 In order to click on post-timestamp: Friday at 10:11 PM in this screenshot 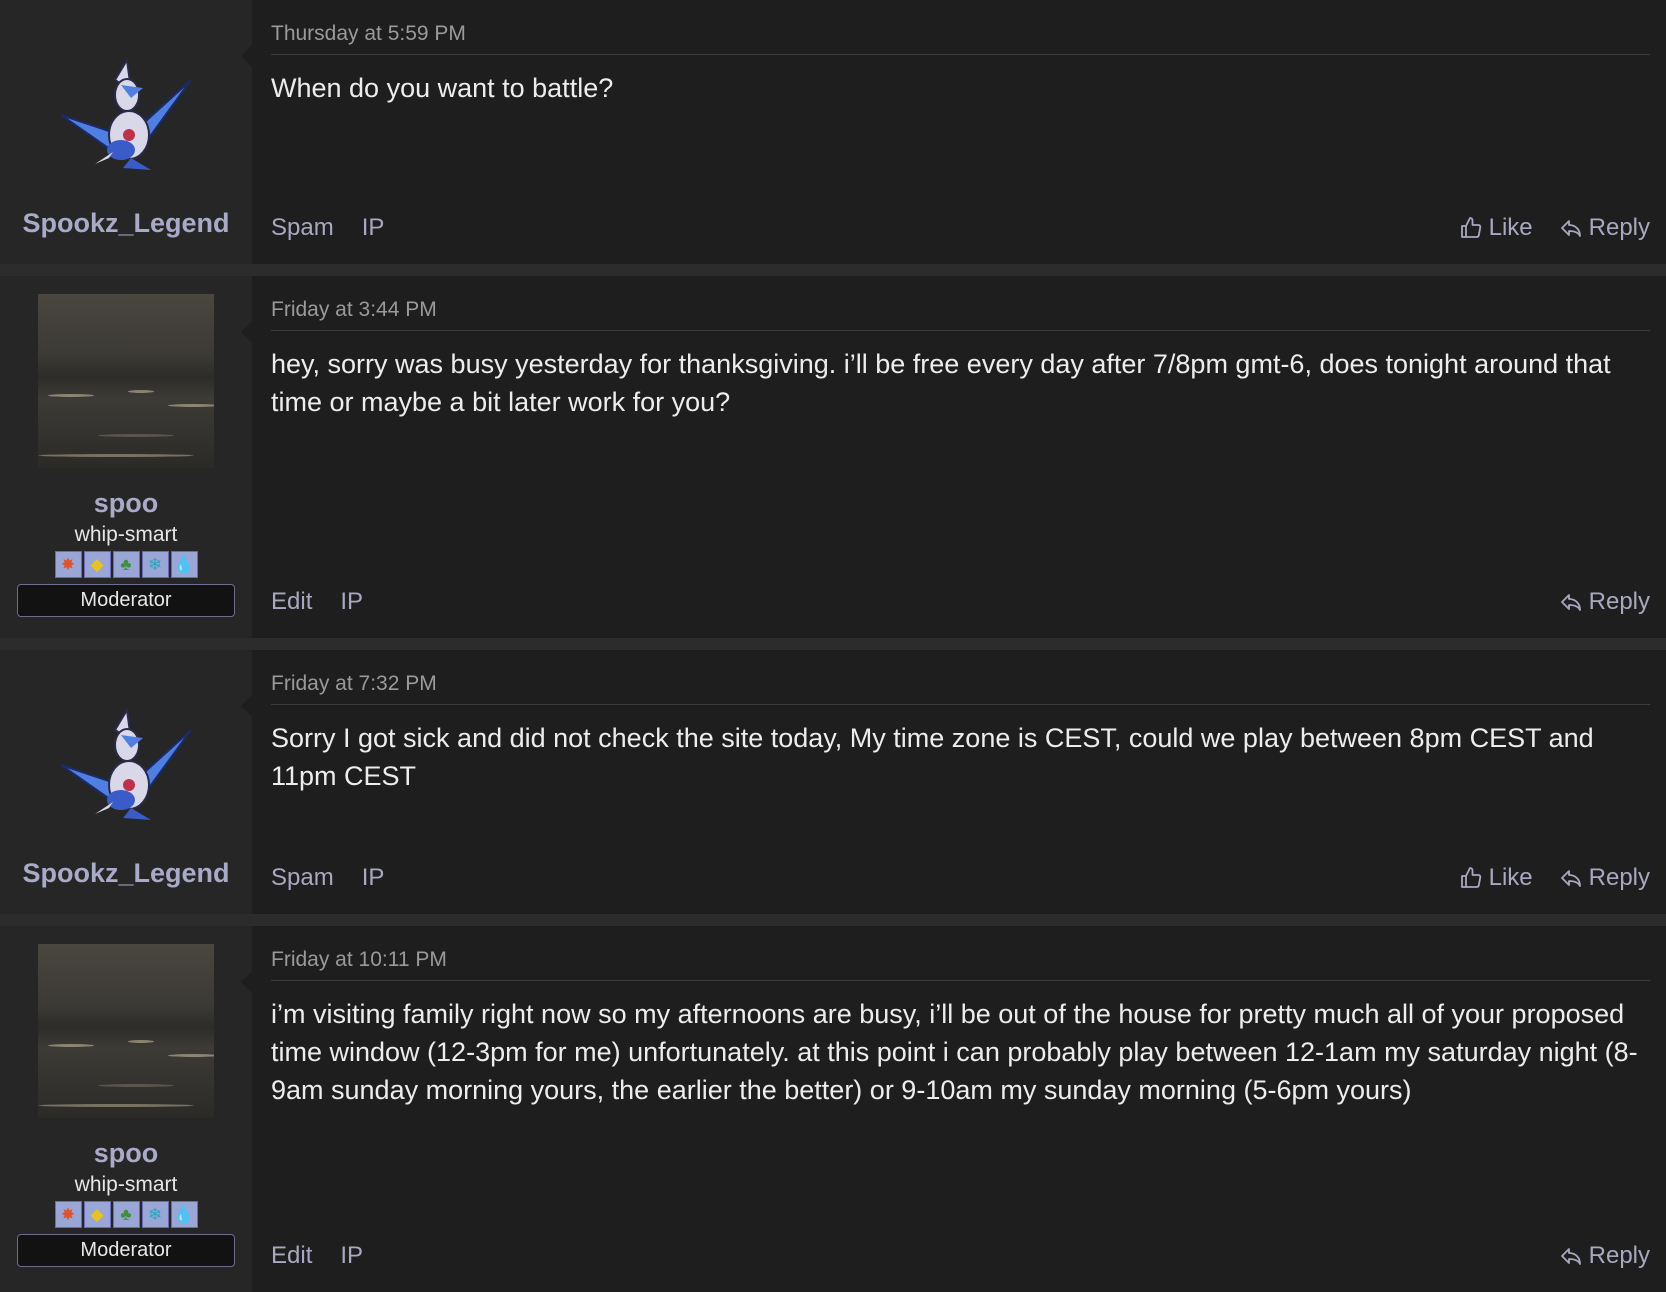, I will do `click(960, 964)`.